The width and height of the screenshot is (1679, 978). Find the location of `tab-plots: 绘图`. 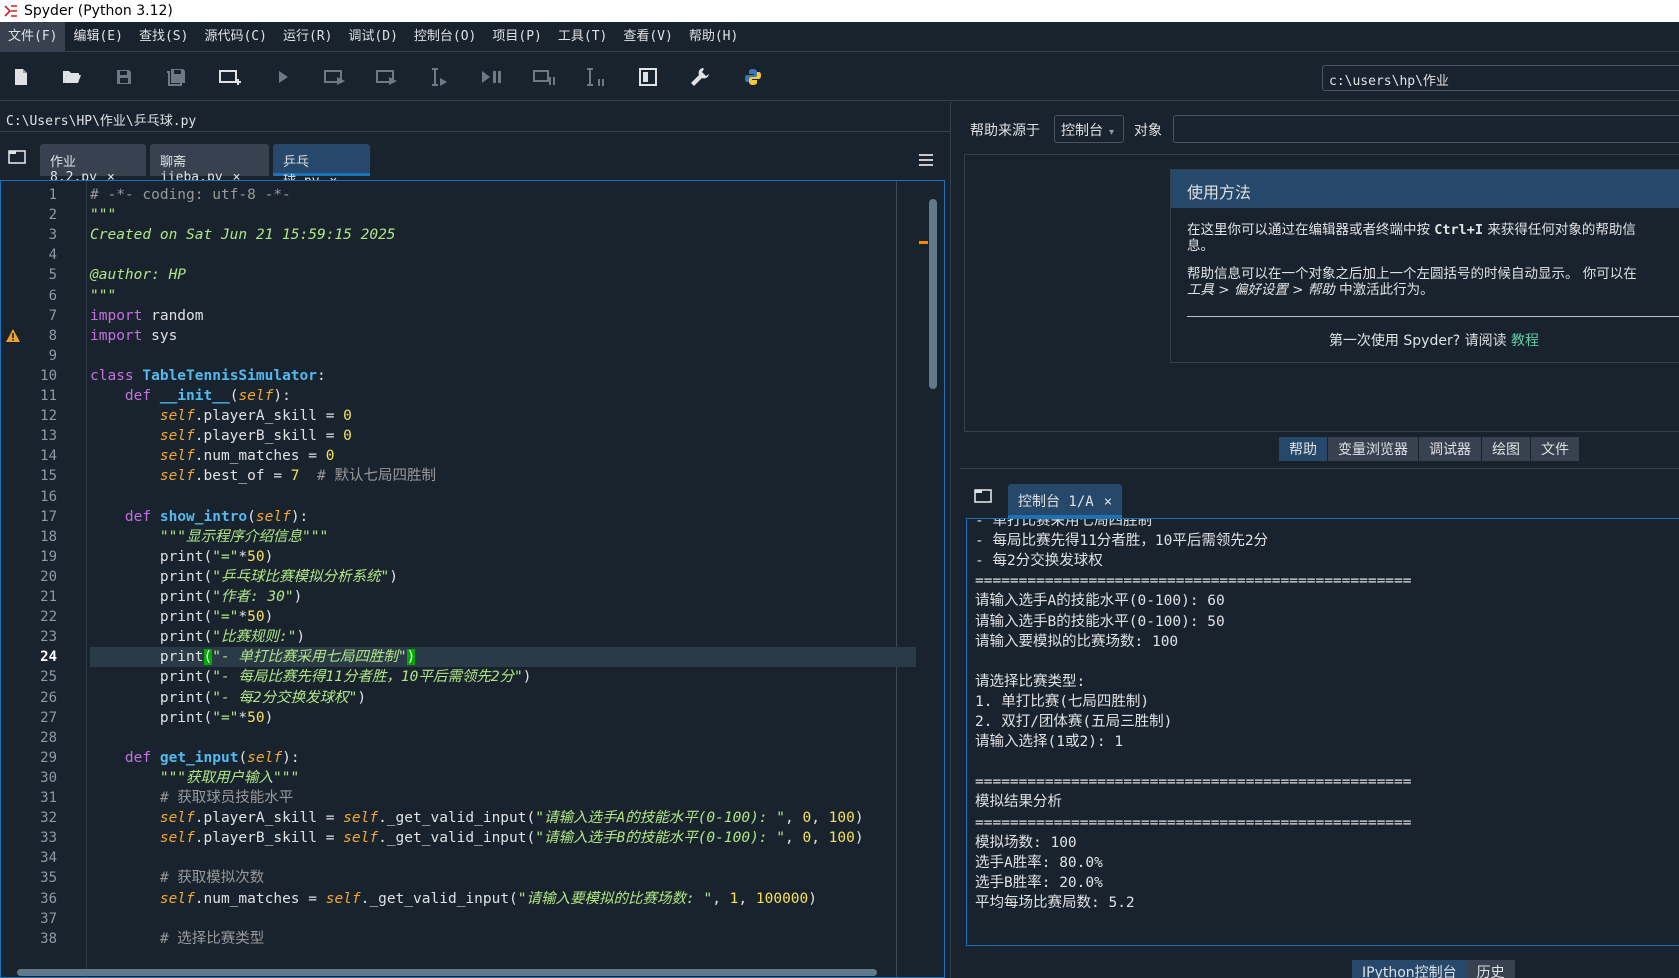

tab-plots: 绘图 is located at coordinates (1506, 449).